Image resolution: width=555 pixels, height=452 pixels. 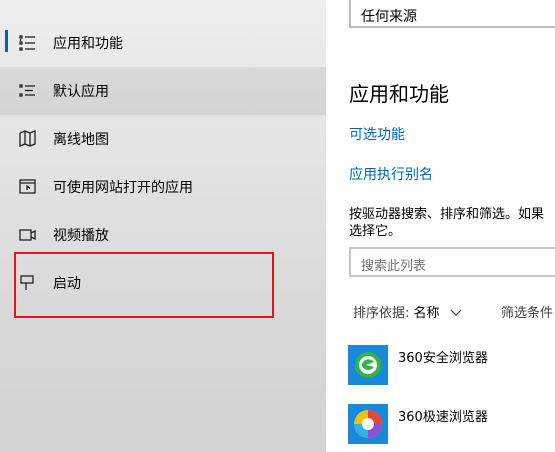 What do you see at coordinates (368, 424) in the screenshot?
I see `360-speed-browser-icon` at bounding box center [368, 424].